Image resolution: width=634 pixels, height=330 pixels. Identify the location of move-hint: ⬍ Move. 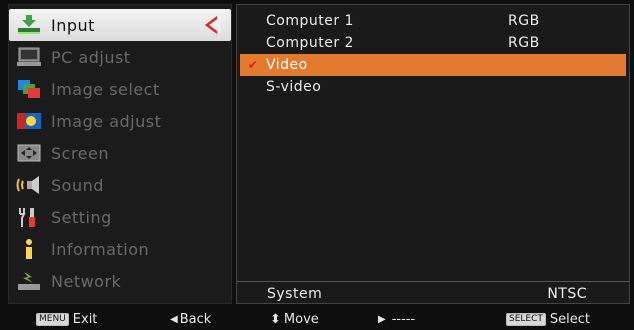
(294, 319).